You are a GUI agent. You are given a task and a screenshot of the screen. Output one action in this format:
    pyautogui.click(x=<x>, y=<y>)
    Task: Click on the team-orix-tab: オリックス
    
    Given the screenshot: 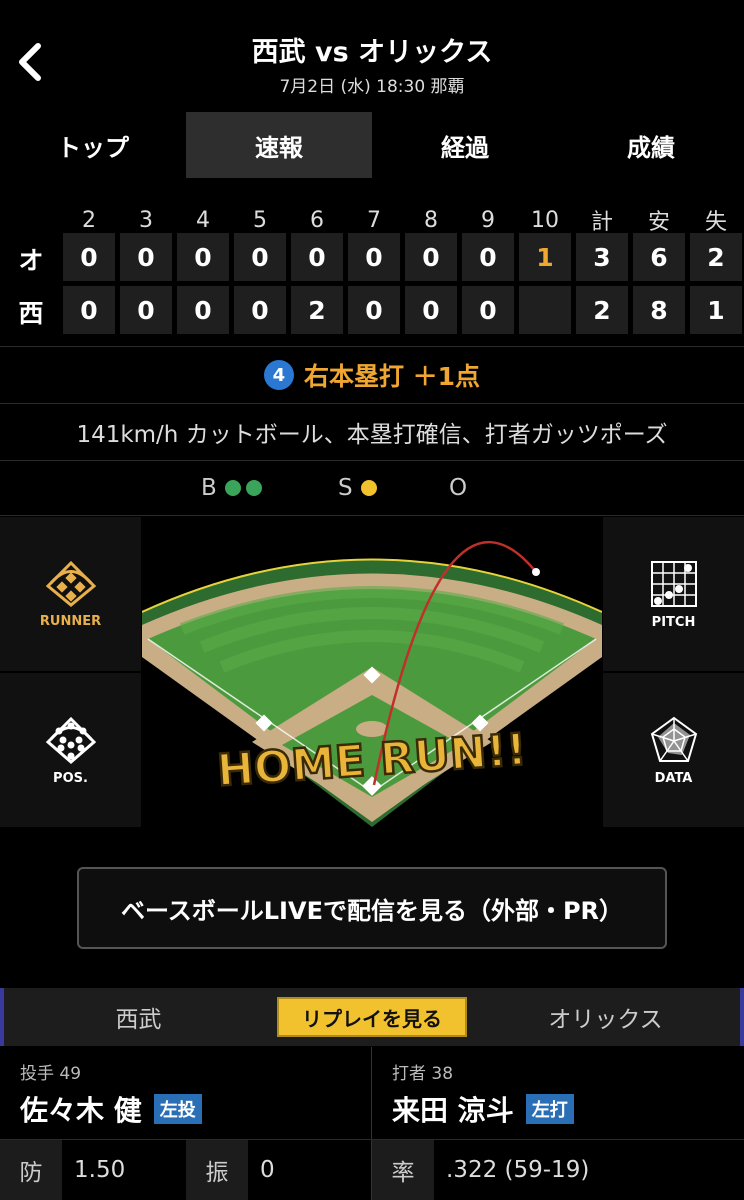 What is the action you would take?
    pyautogui.click(x=605, y=1017)
    